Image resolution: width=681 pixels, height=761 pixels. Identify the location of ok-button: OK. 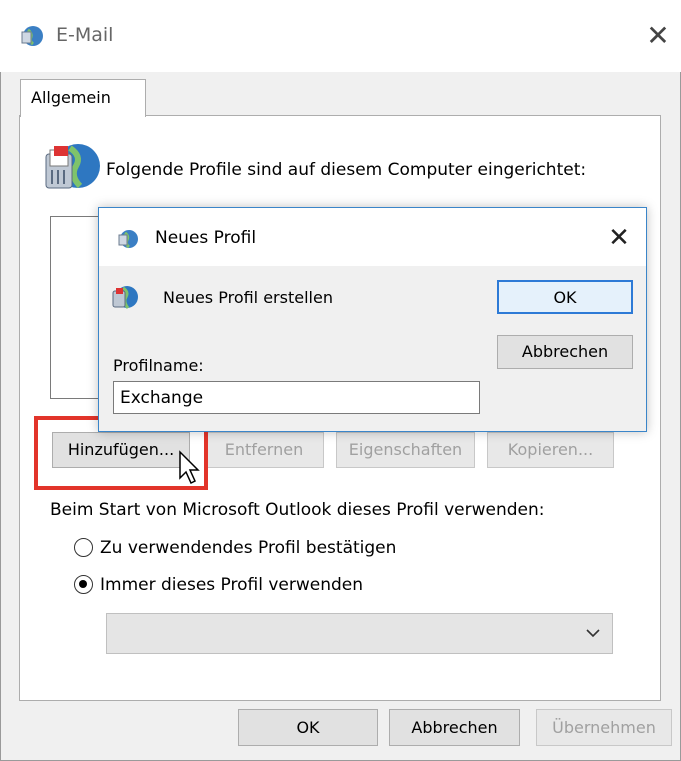
(308, 727).